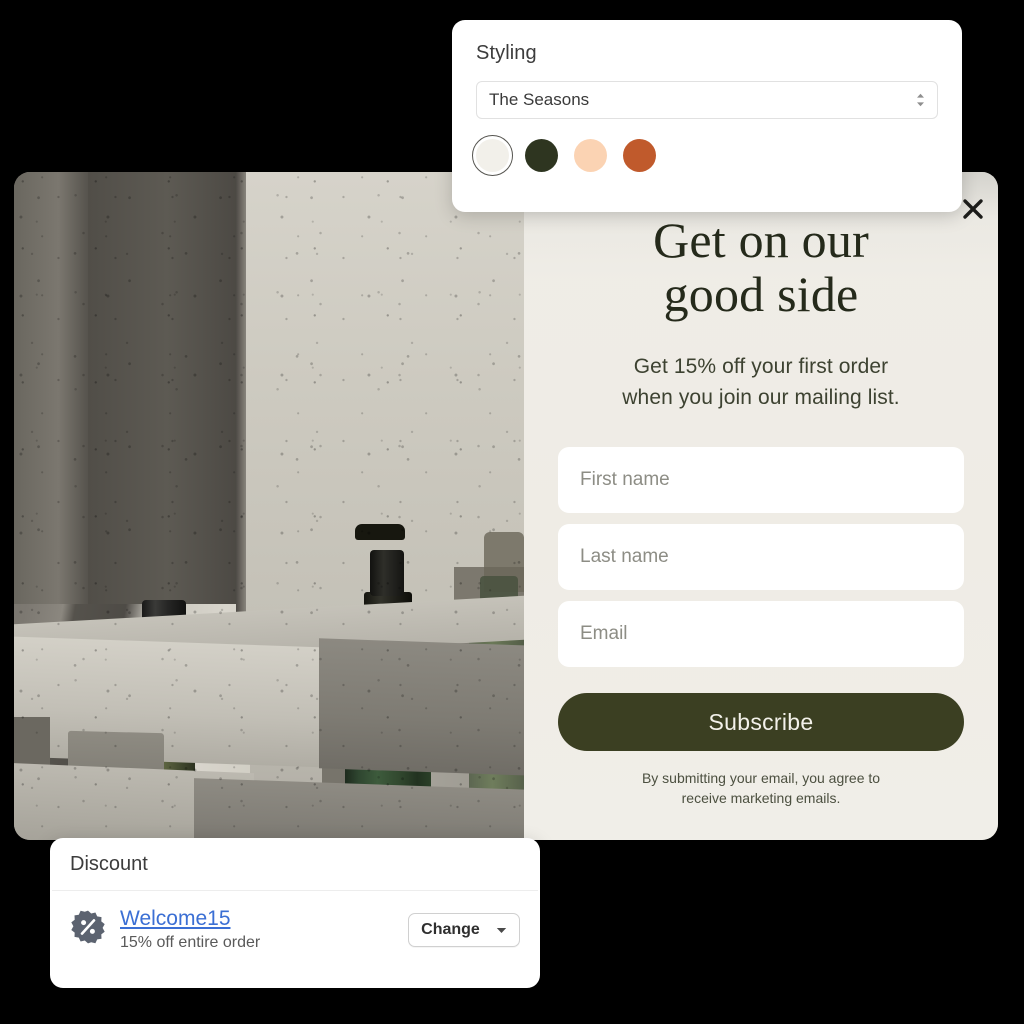 The height and width of the screenshot is (1024, 1024). What do you see at coordinates (506, 53) in the screenshot?
I see `styling-panel-title: Styling` at bounding box center [506, 53].